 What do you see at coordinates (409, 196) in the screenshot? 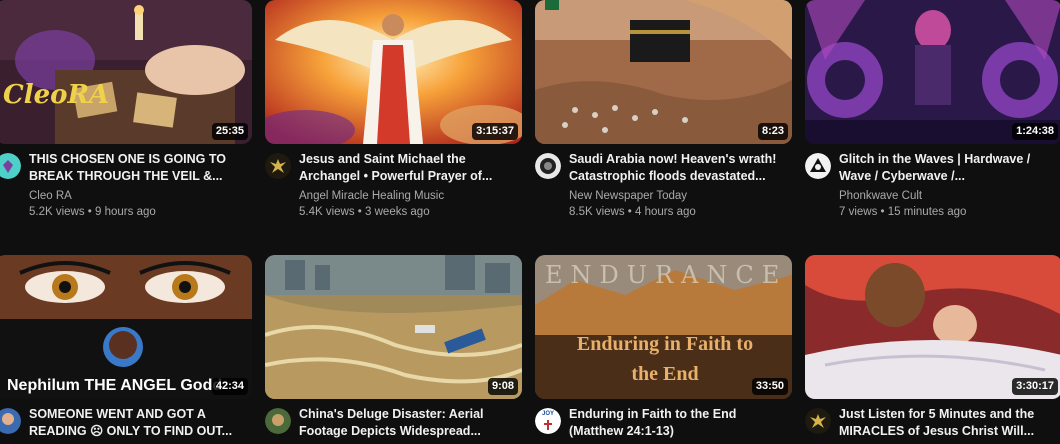
I see `channel-name: Angel Miracle Healing Music` at bounding box center [409, 196].